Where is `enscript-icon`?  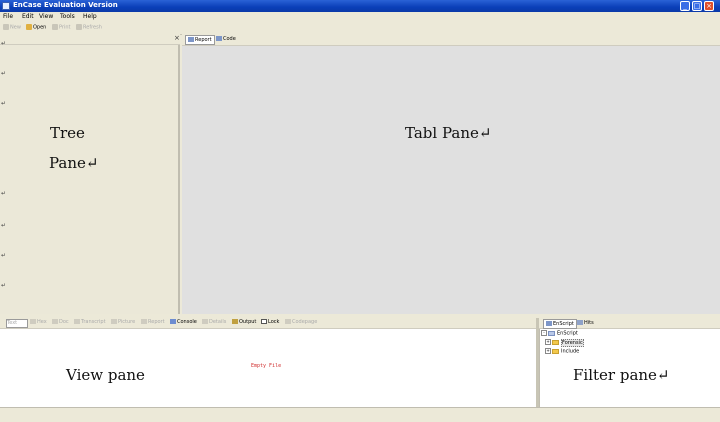
enscript-icon is located at coordinates (549, 323).